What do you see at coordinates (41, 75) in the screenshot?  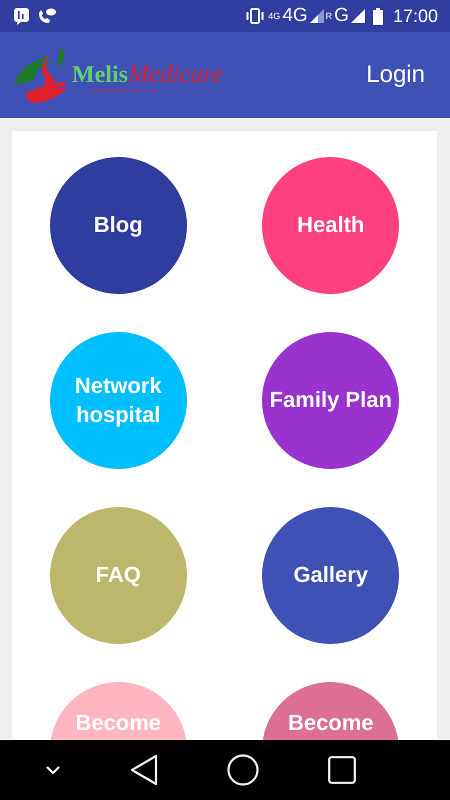 I see `hands-logo-icon` at bounding box center [41, 75].